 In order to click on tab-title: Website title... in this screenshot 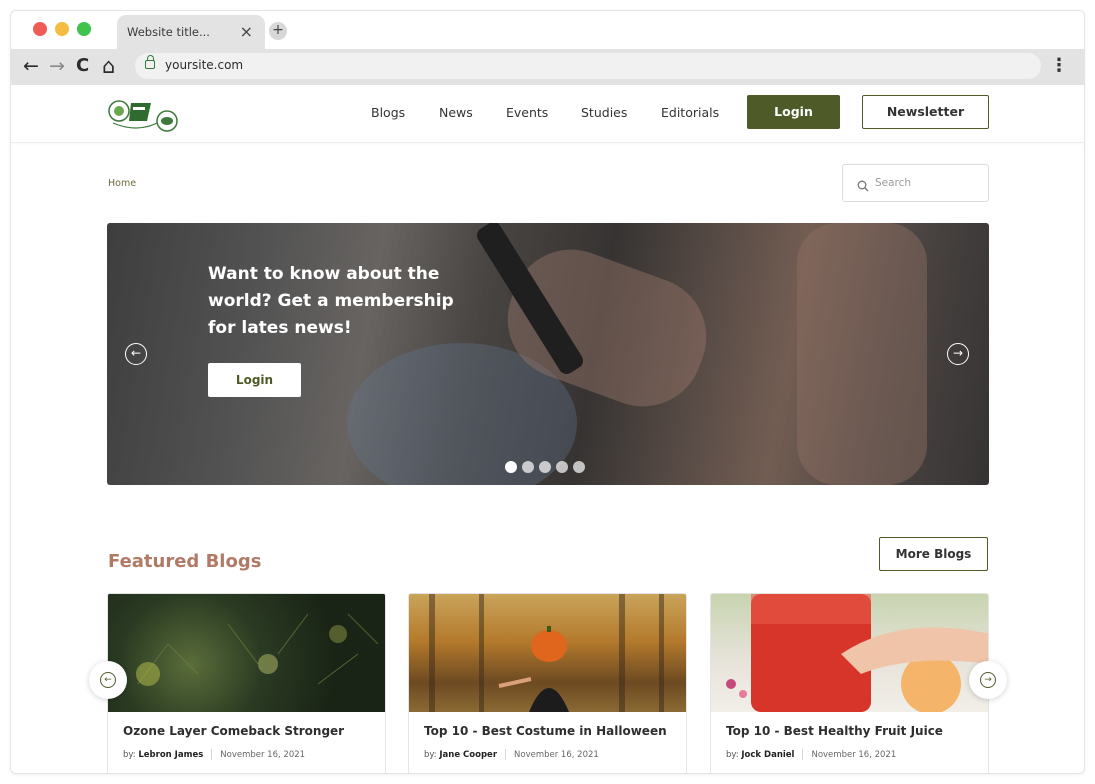, I will do `click(168, 32)`.